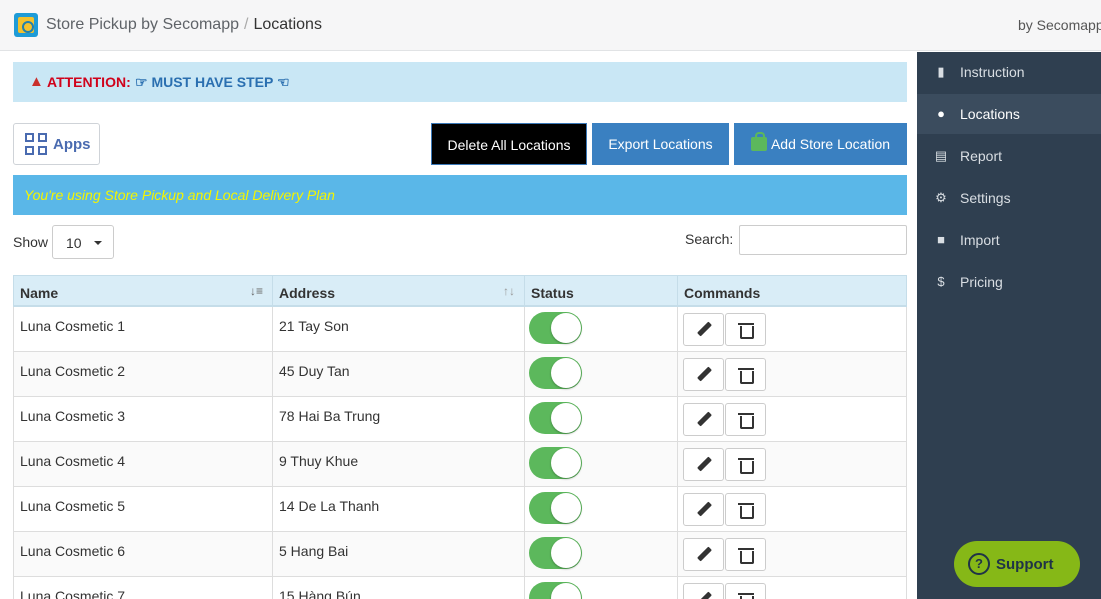 This screenshot has width=1101, height=599. Describe the element at coordinates (398, 291) in the screenshot. I see `column-header-address: Address ↑↓` at that location.